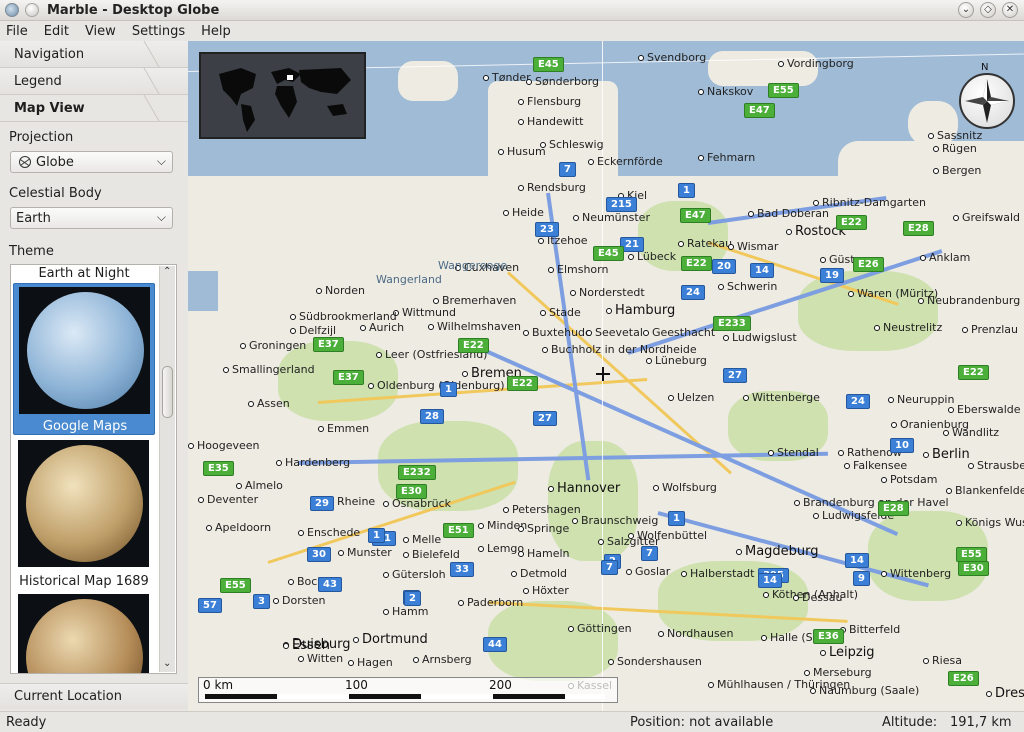 The height and width of the screenshot is (732, 1024). Describe the element at coordinates (762, 270) in the screenshot. I see `autobahn-shield: 14` at that location.